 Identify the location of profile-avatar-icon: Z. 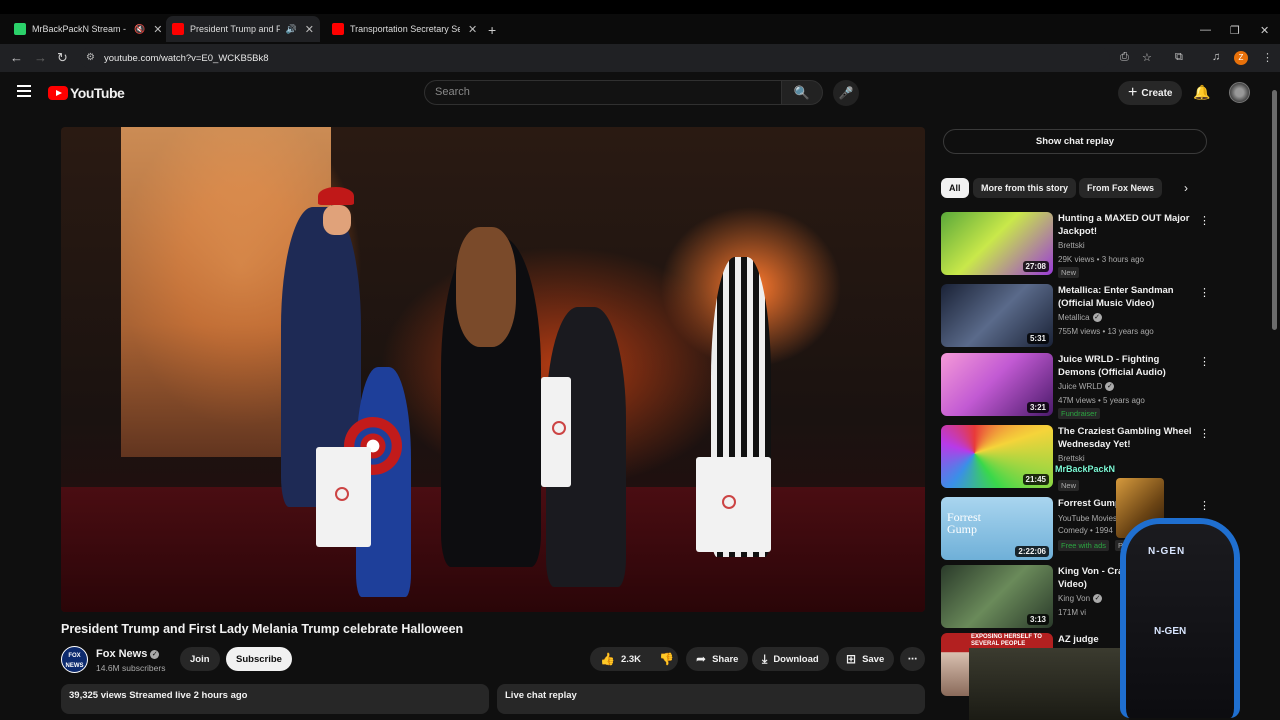
(1241, 58).